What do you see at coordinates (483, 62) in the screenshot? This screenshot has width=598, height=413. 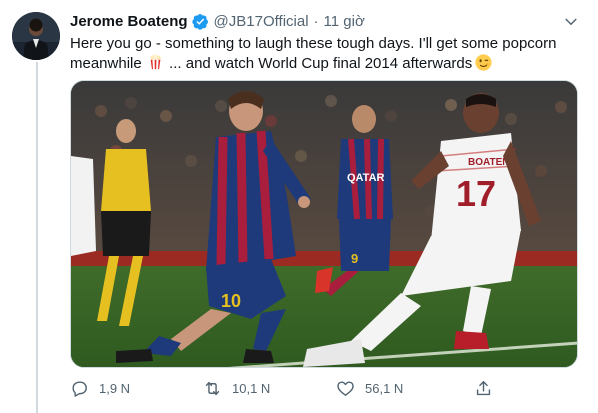 I see `winking-face-emoji-icon` at bounding box center [483, 62].